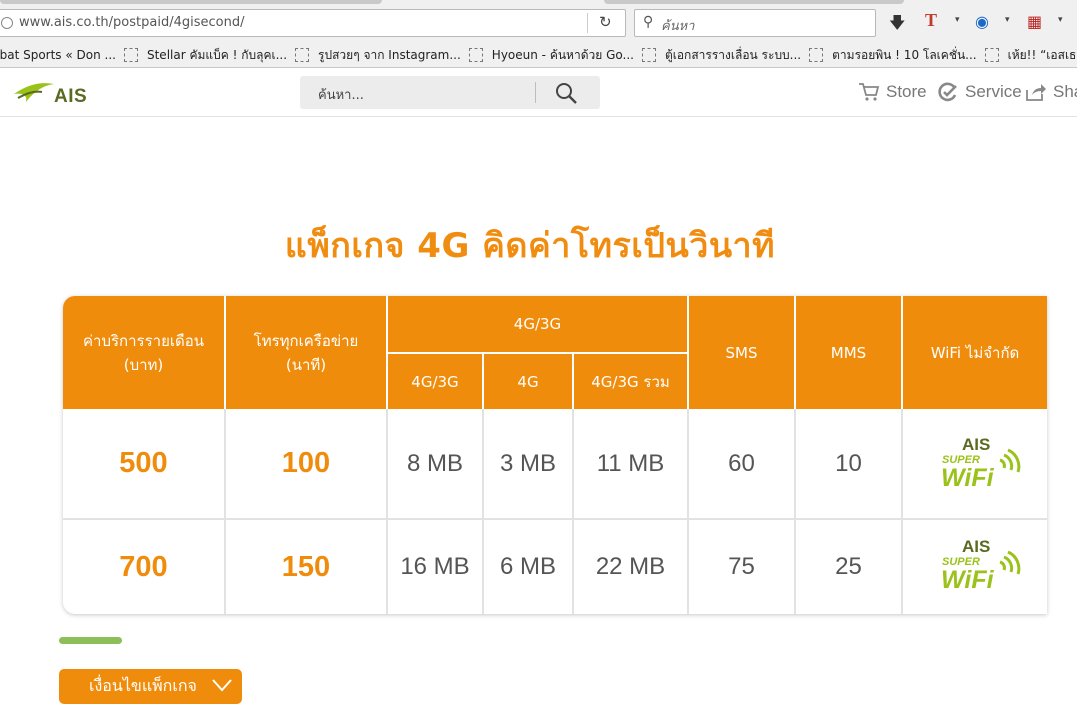 The image size is (1077, 717). I want to click on nav-share-label: Sha, so click(1065, 91).